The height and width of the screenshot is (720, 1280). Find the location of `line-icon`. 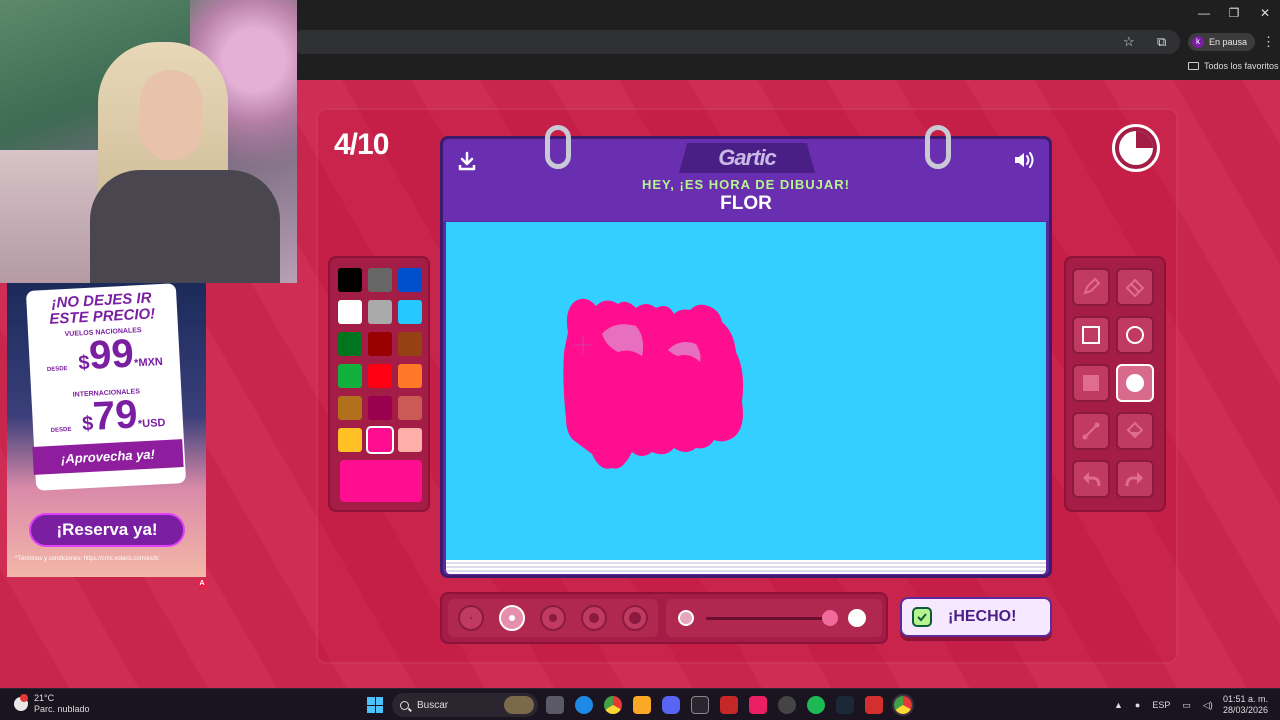

line-icon is located at coordinates (1091, 431).